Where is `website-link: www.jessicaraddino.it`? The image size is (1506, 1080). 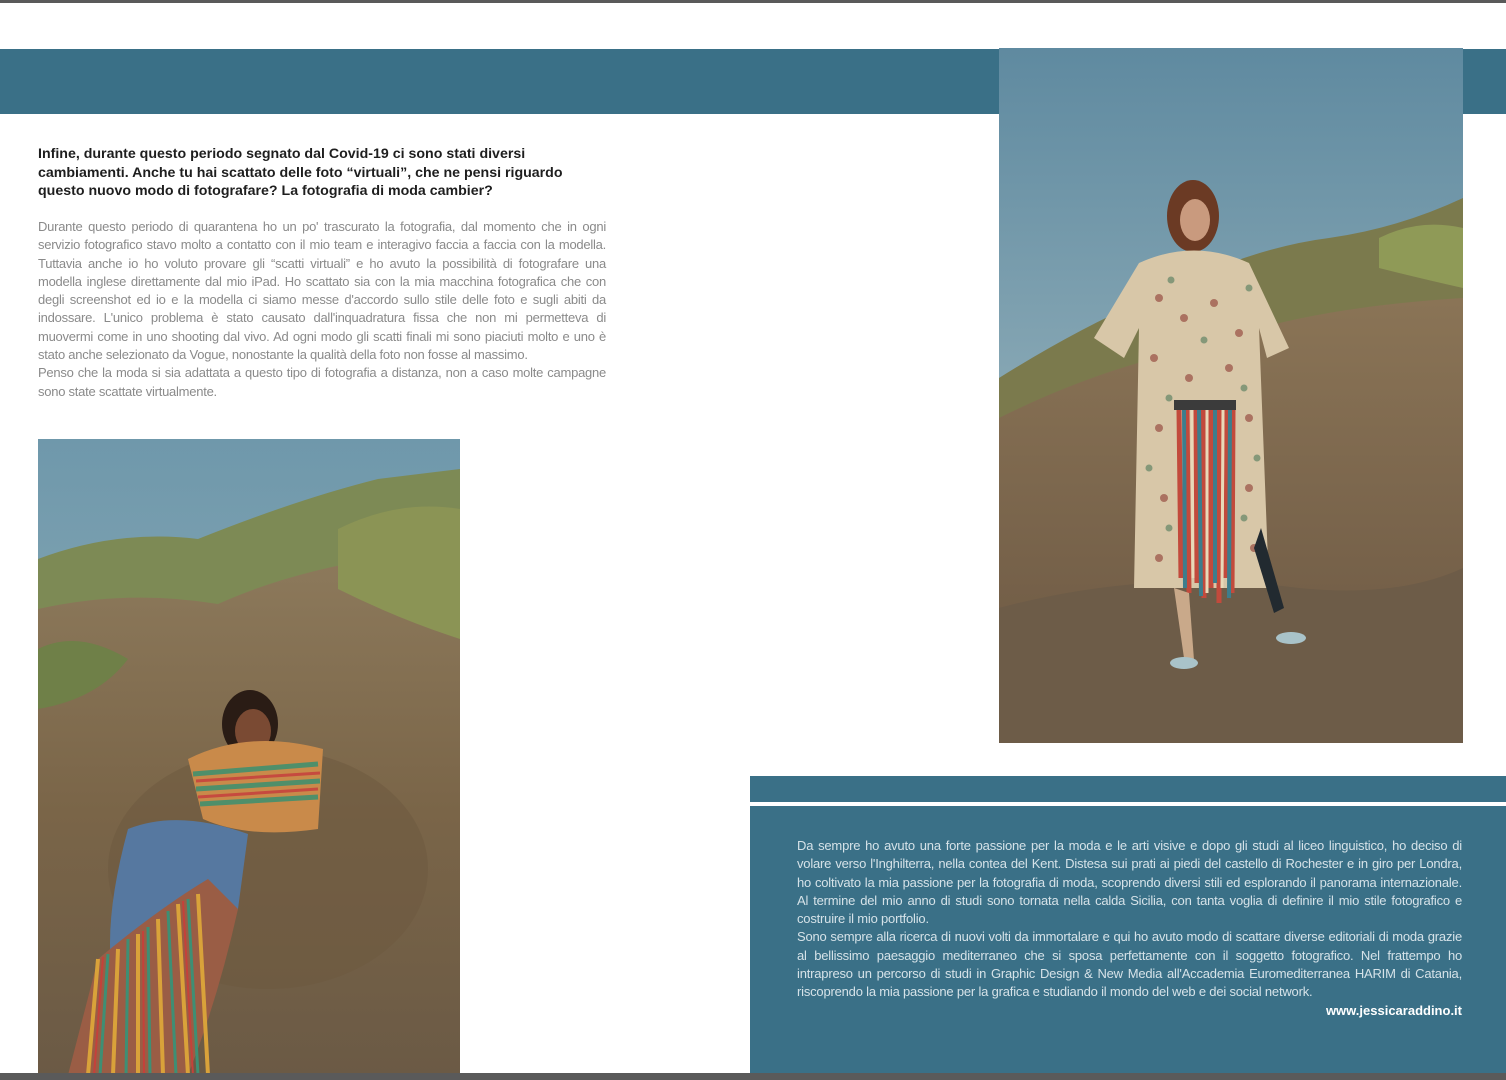
website-link: www.jessicaraddino.it is located at coordinates (1331, 1010).